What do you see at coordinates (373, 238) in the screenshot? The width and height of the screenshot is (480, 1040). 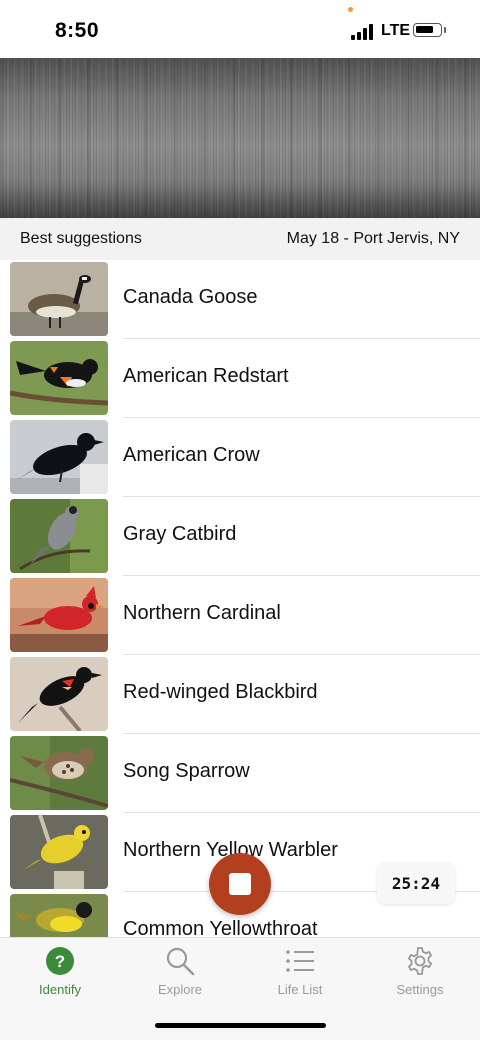 I see `date-location-label: May 18 - Port Jervis, NY` at bounding box center [373, 238].